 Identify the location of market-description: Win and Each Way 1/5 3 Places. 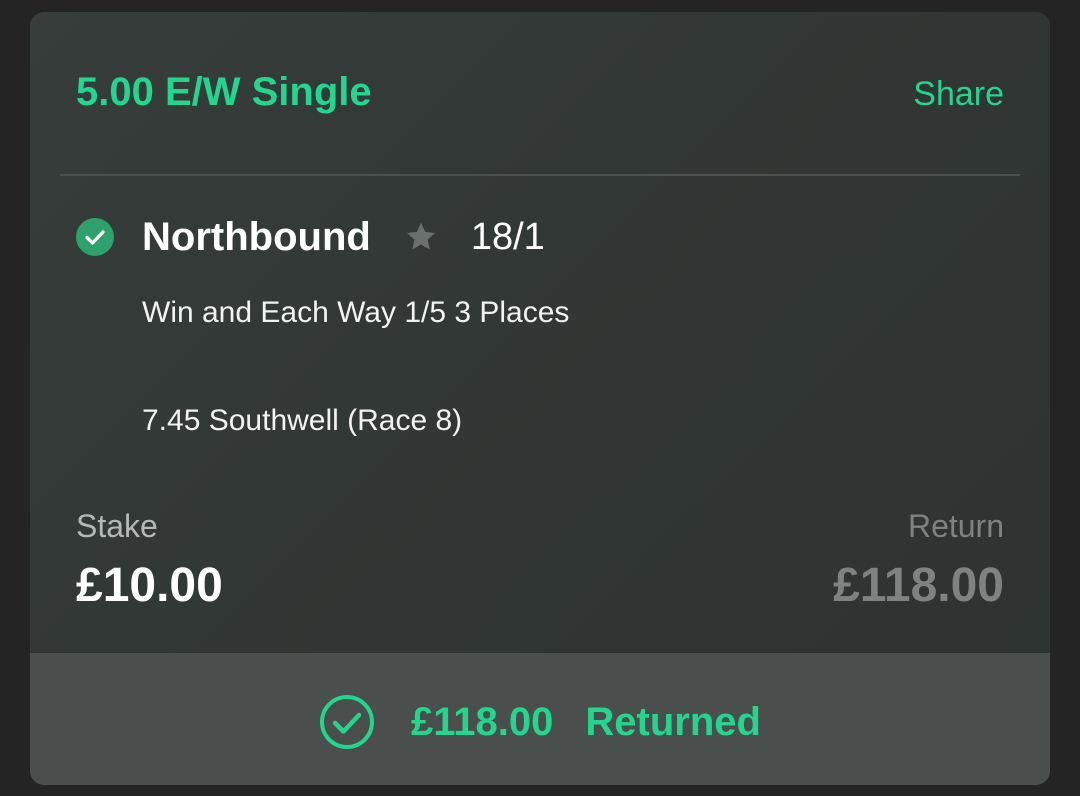
(356, 312).